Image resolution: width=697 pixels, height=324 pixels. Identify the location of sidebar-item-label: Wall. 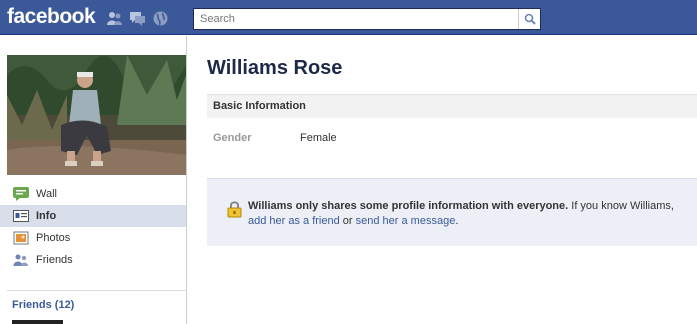
(46, 194).